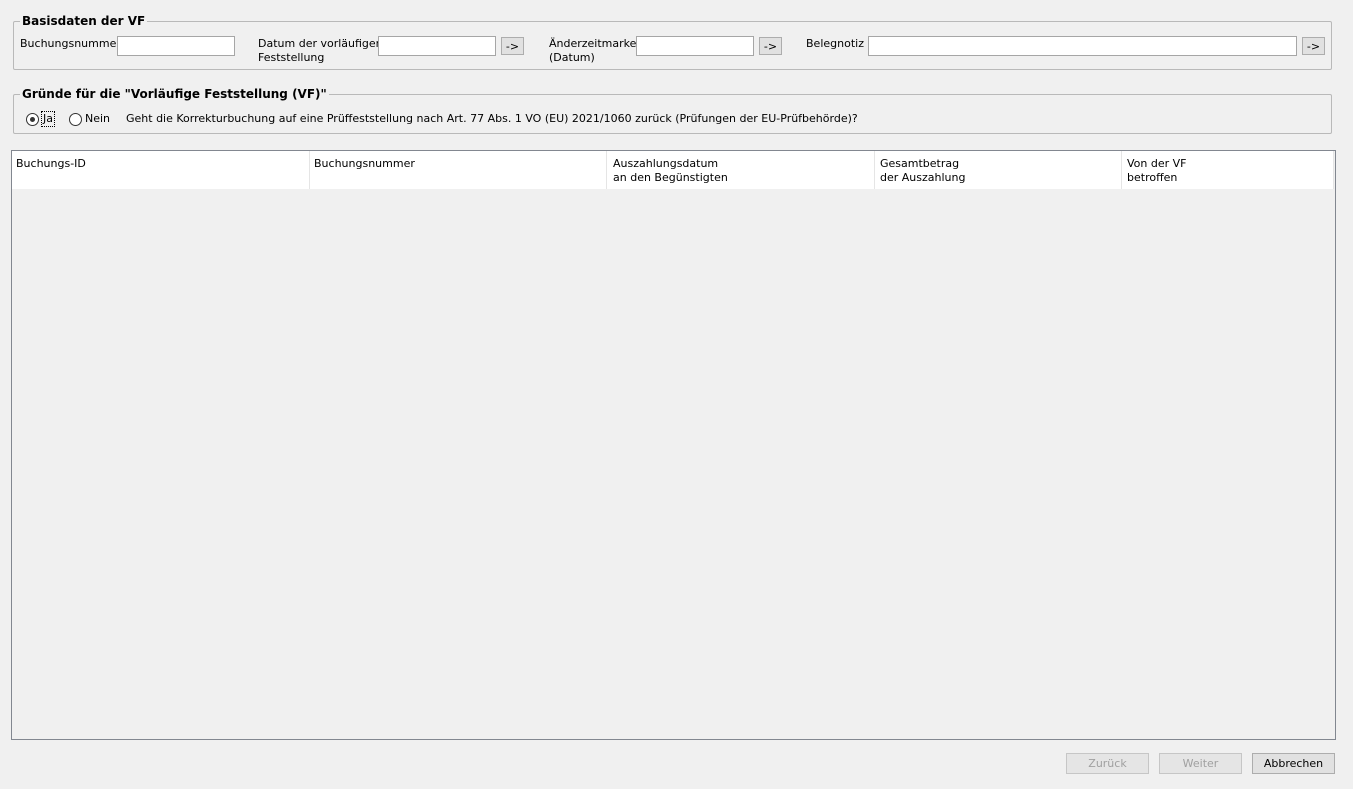  Describe the element at coordinates (1293, 763) in the screenshot. I see `abbrechen-button: Abbrechen` at that location.